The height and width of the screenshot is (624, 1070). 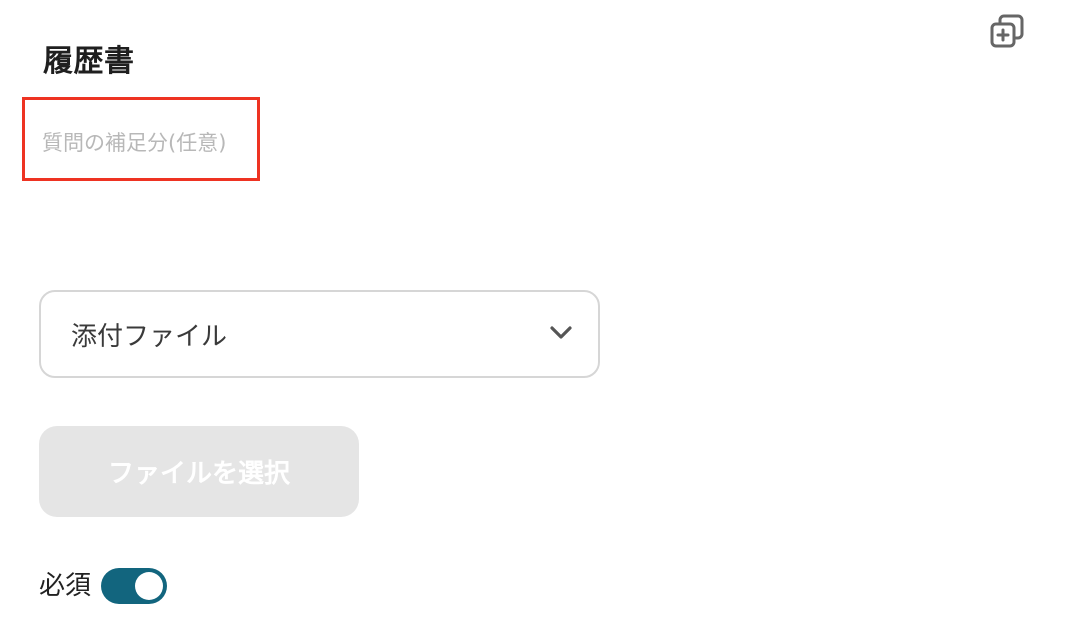 What do you see at coordinates (199, 471) in the screenshot?
I see `choose-file-button: ファイルを選択` at bounding box center [199, 471].